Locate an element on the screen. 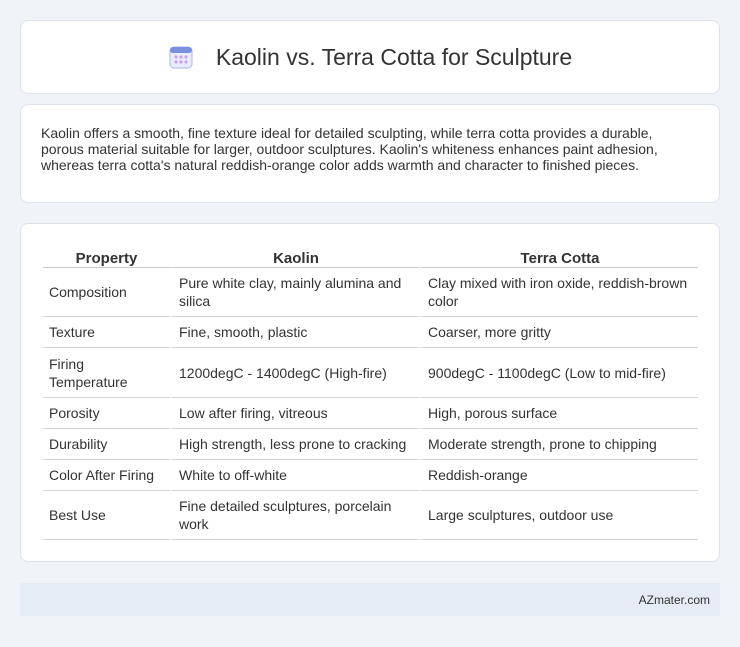  page-title: Kaolin vs. Terra Cotta for Sculpture is located at coordinates (394, 56).